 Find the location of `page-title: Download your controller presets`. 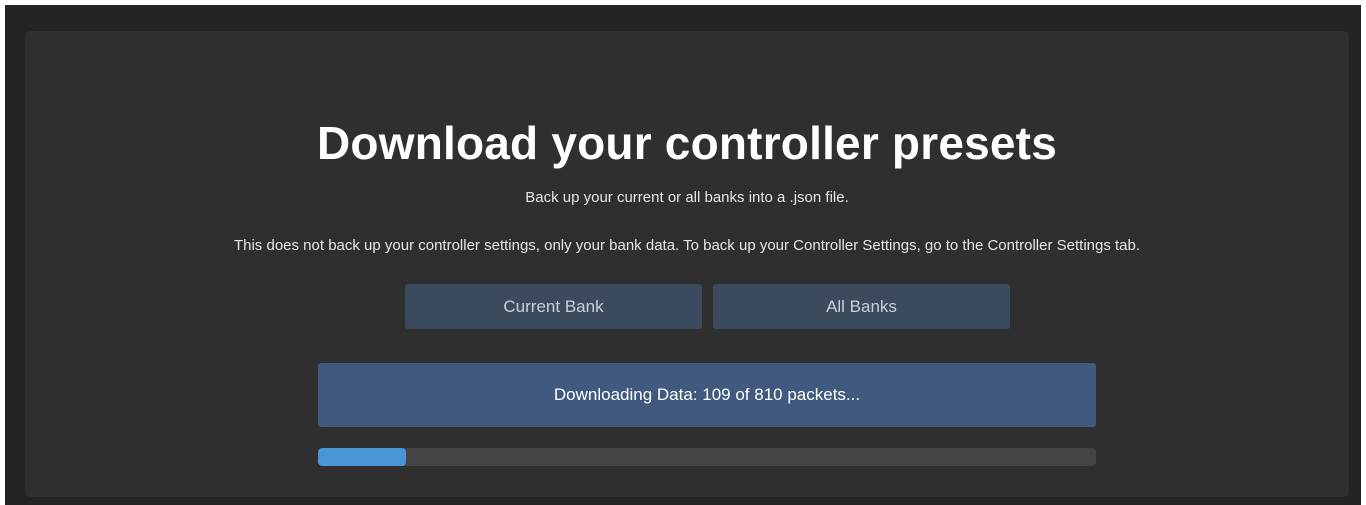

page-title: Download your controller presets is located at coordinates (687, 143).